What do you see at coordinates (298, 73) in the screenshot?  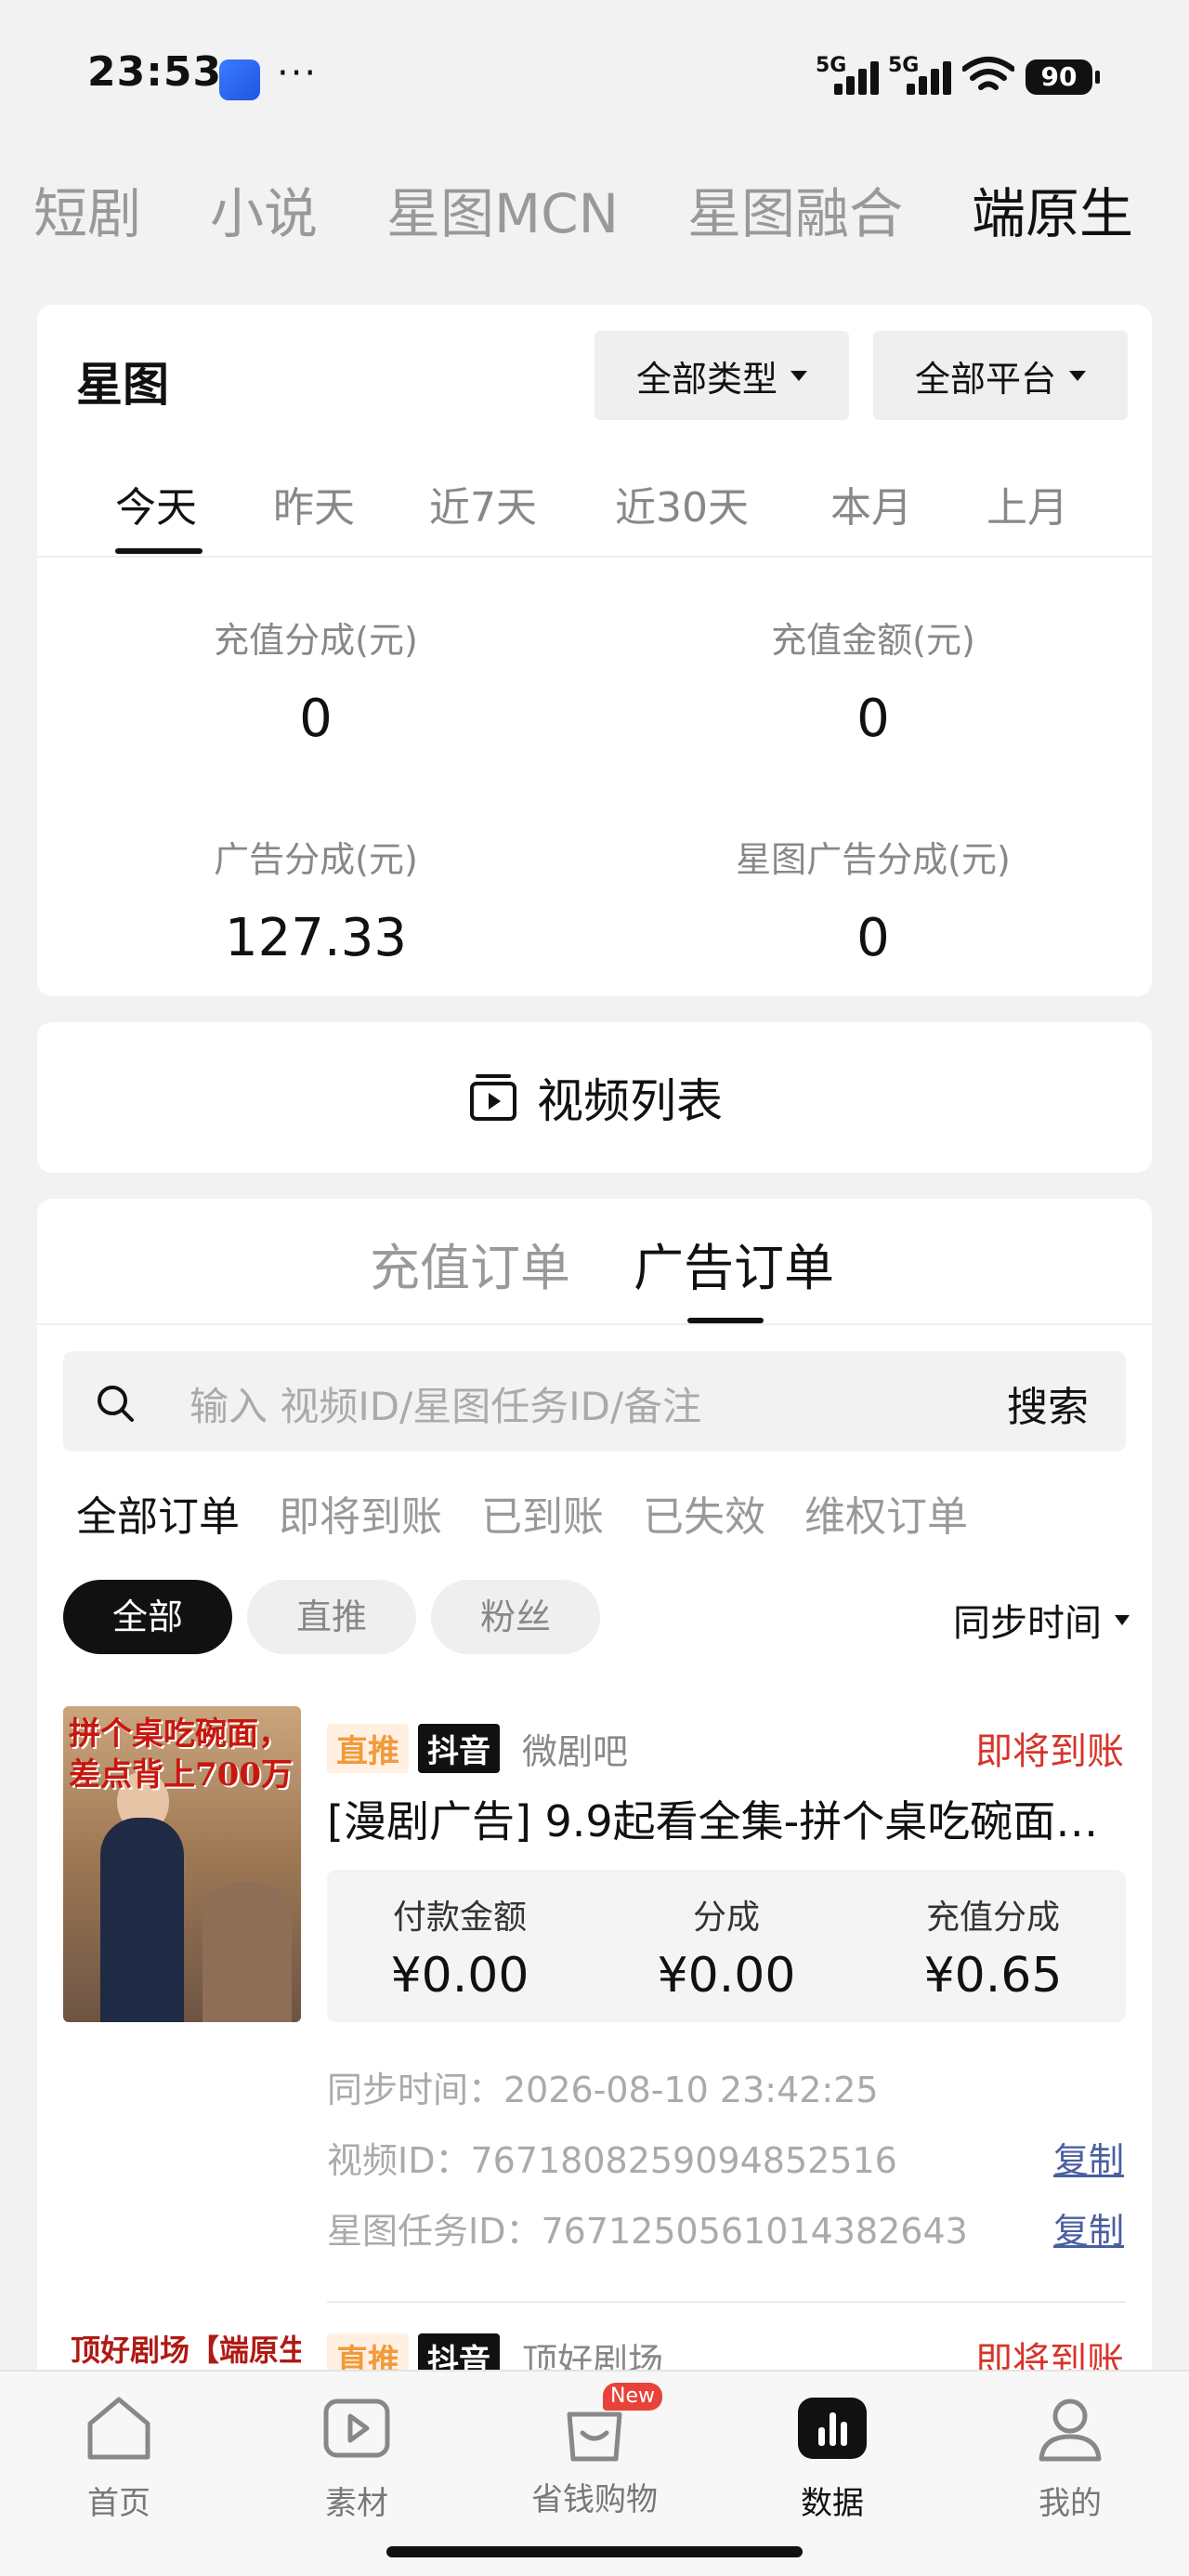 I see `more-dots: ···` at bounding box center [298, 73].